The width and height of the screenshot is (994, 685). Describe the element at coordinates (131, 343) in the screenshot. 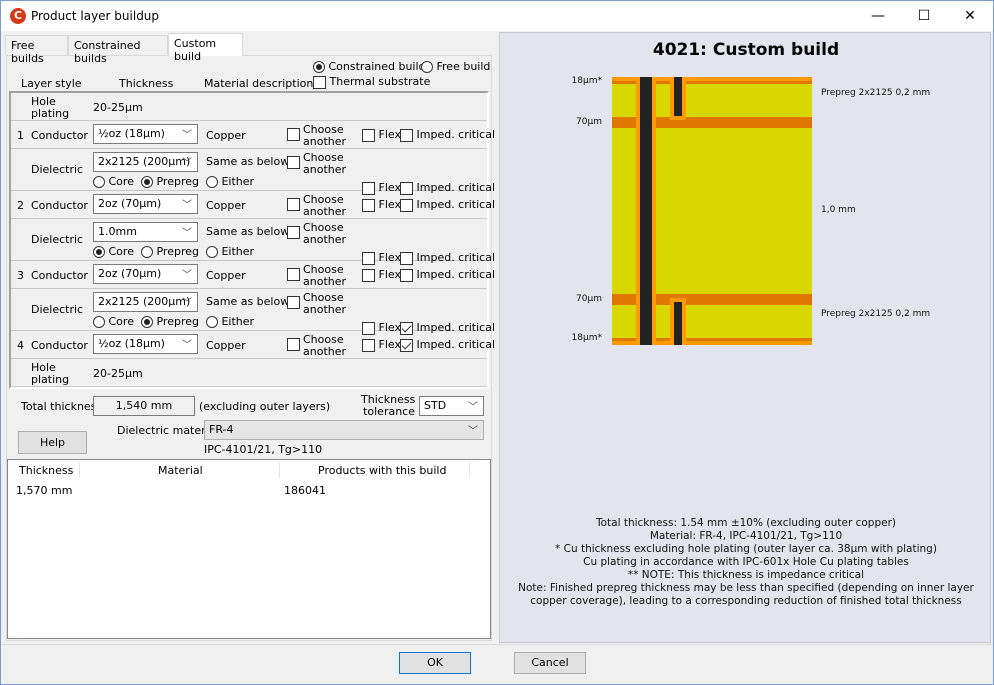

I see `thickness-value: ½oz (18µm)` at that location.